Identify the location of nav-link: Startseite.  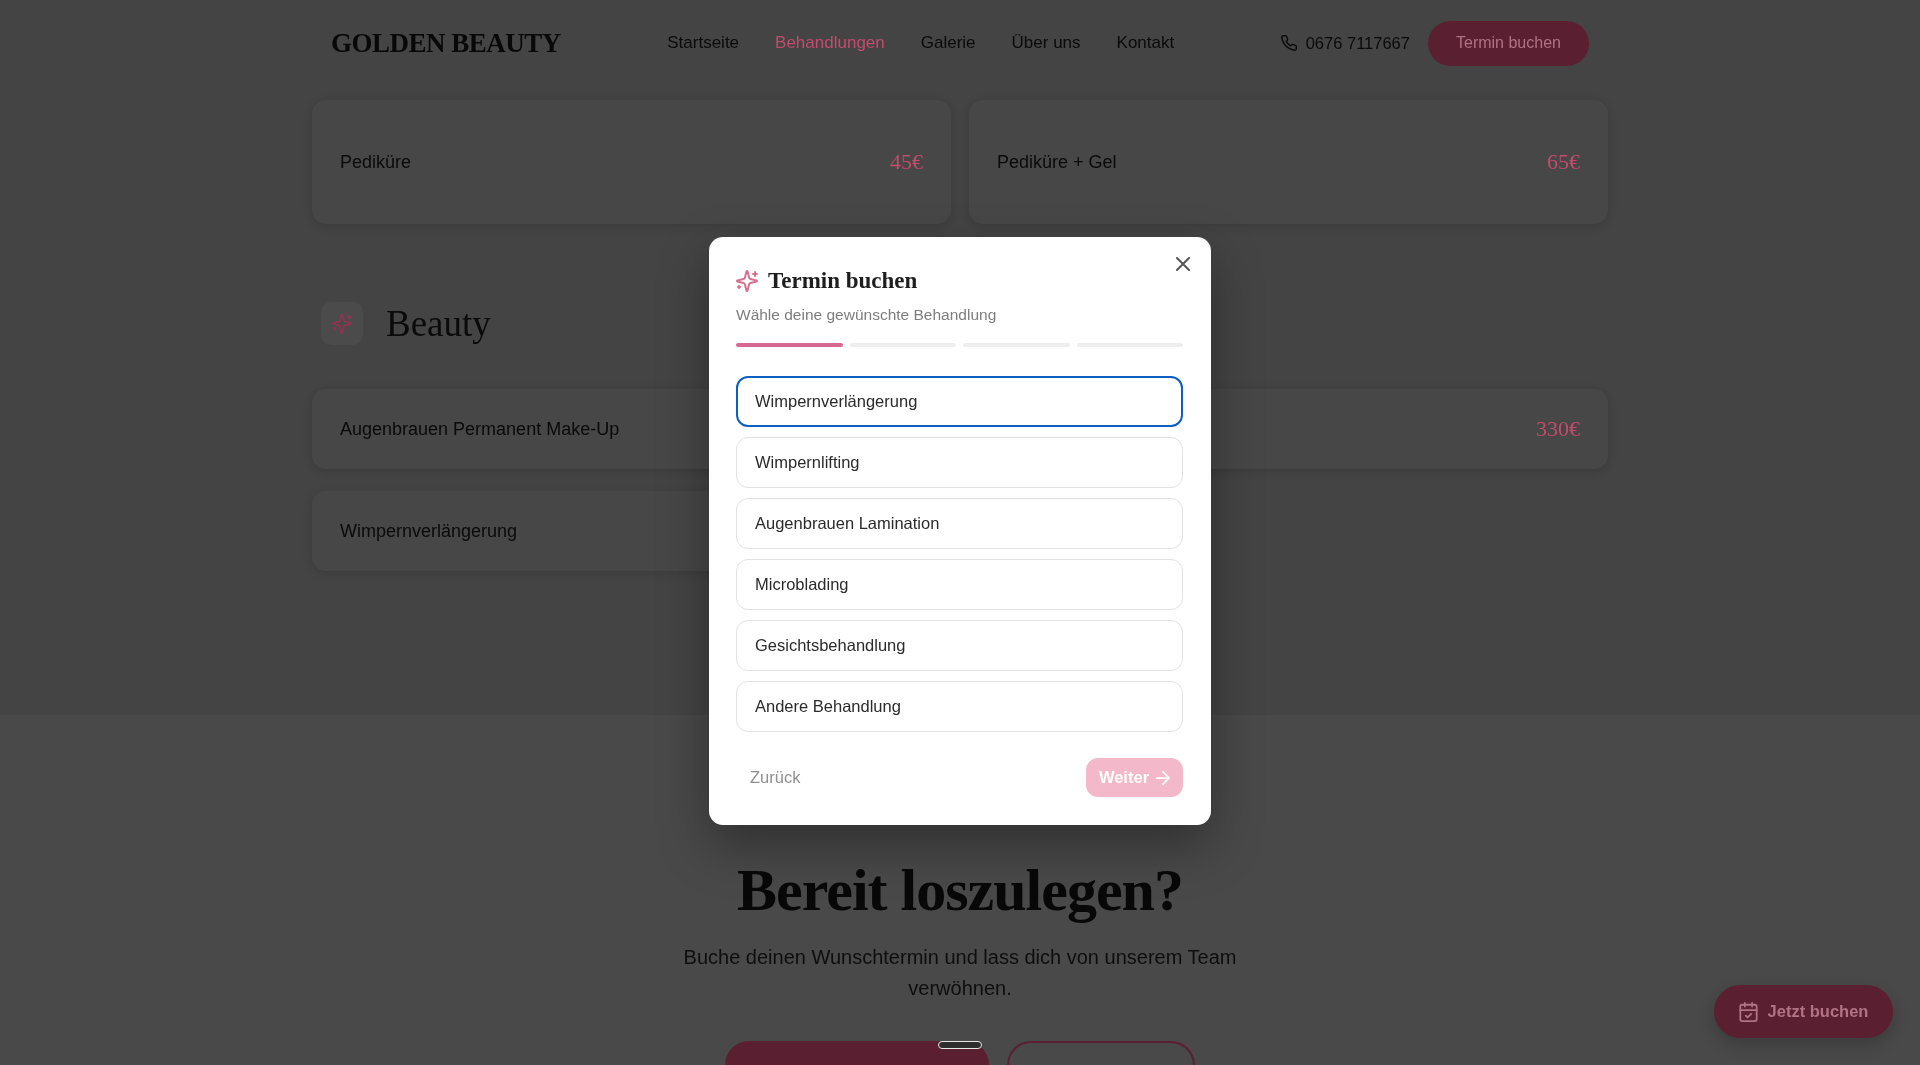
(703, 43).